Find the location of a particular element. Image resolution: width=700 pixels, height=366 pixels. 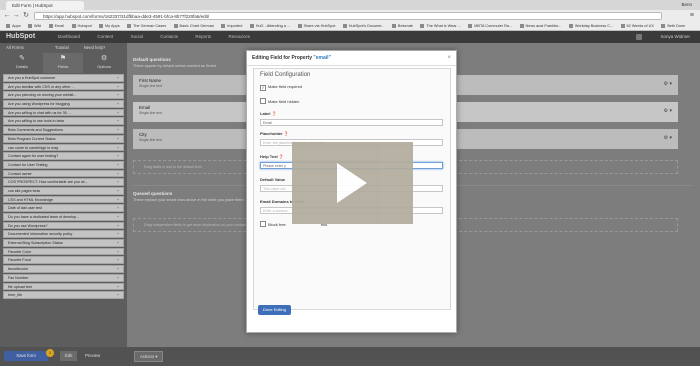

list-item: Beta Comments and Suggestions + is located at coordinates (63, 130).